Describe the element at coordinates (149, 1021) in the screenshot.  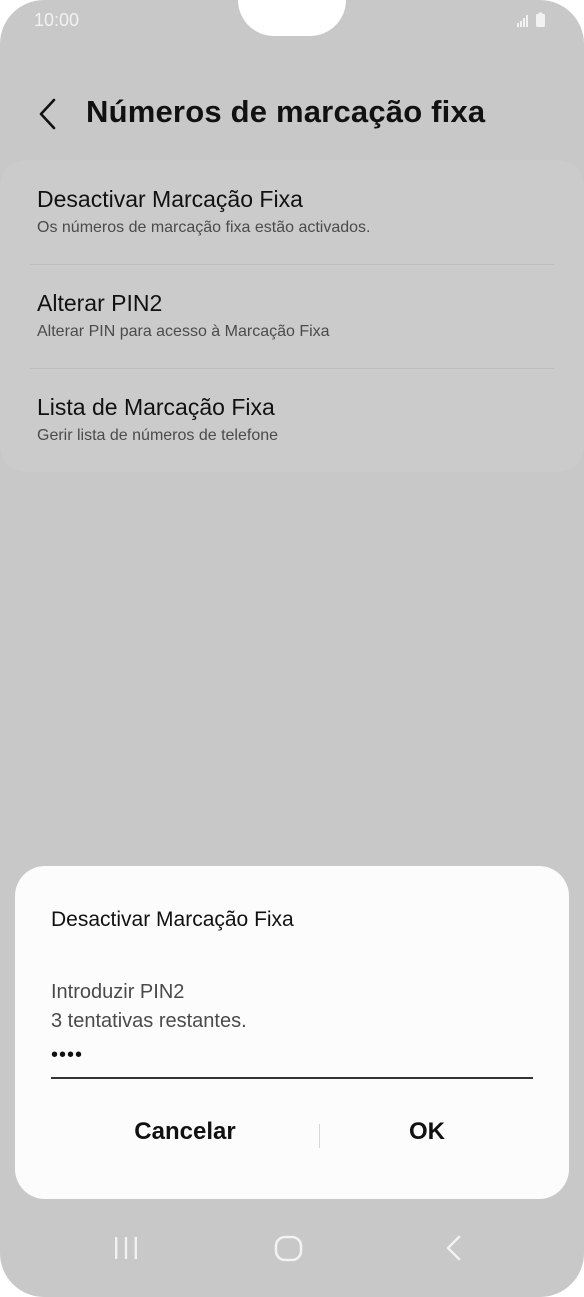
I see `dialog-attempts: 3 tentativas restantes.` at that location.